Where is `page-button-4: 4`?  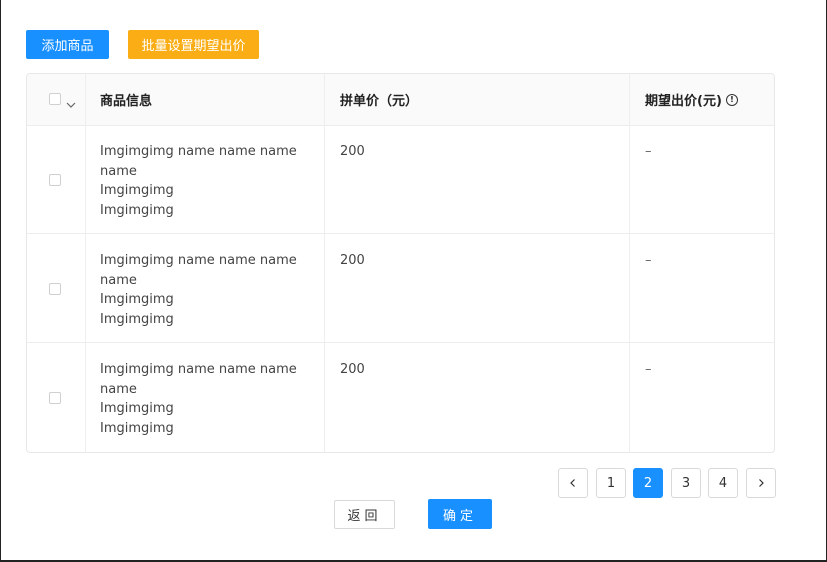 page-button-4: 4 is located at coordinates (723, 483).